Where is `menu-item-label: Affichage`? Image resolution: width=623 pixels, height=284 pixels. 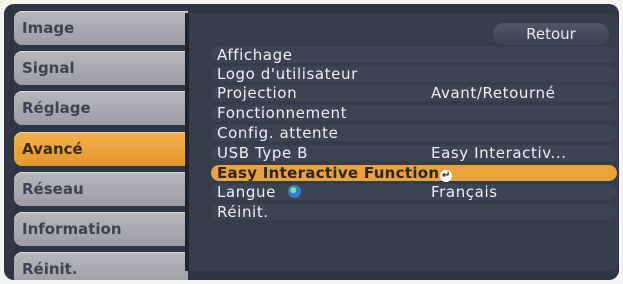 menu-item-label: Affichage is located at coordinates (255, 55).